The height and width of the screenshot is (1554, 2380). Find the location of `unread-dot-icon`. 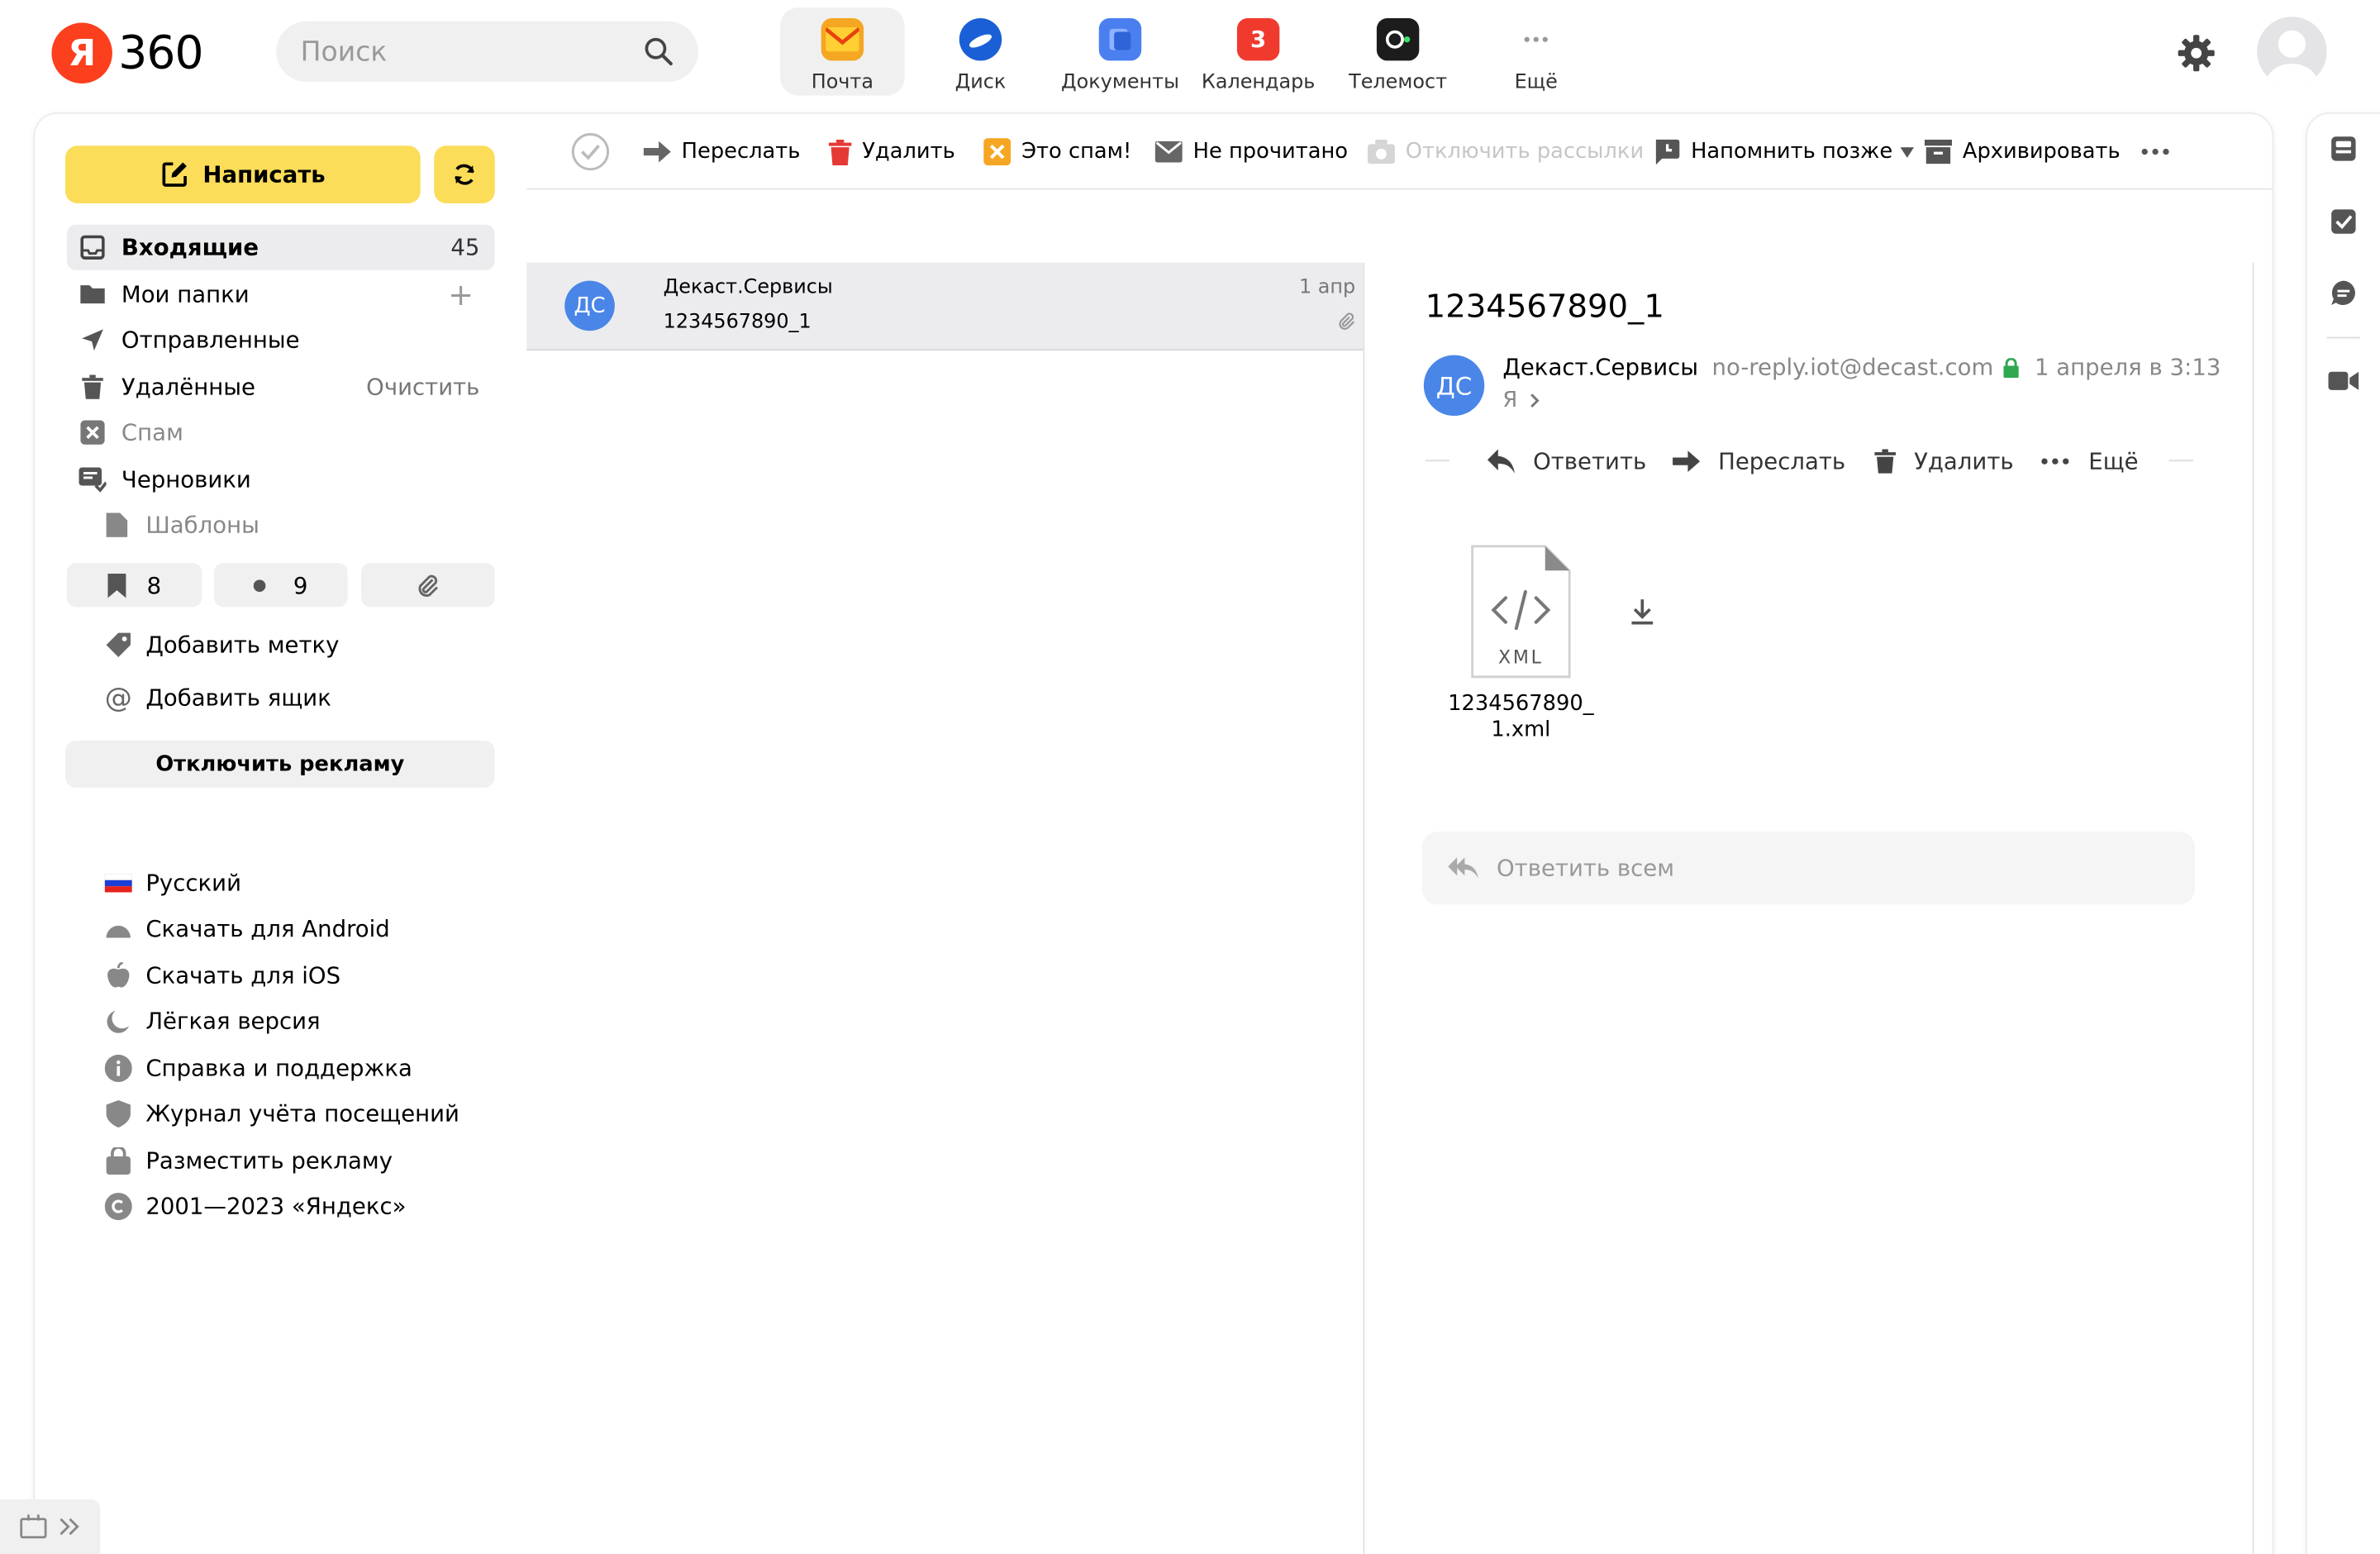

unread-dot-icon is located at coordinates (260, 585).